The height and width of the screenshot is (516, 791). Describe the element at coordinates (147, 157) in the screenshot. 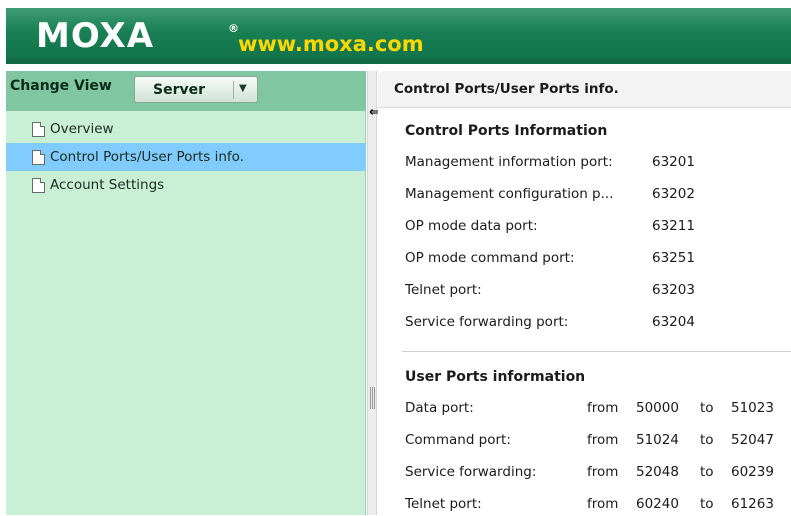

I see `sidebar-item-label: Control Ports/User Ports info.` at that location.